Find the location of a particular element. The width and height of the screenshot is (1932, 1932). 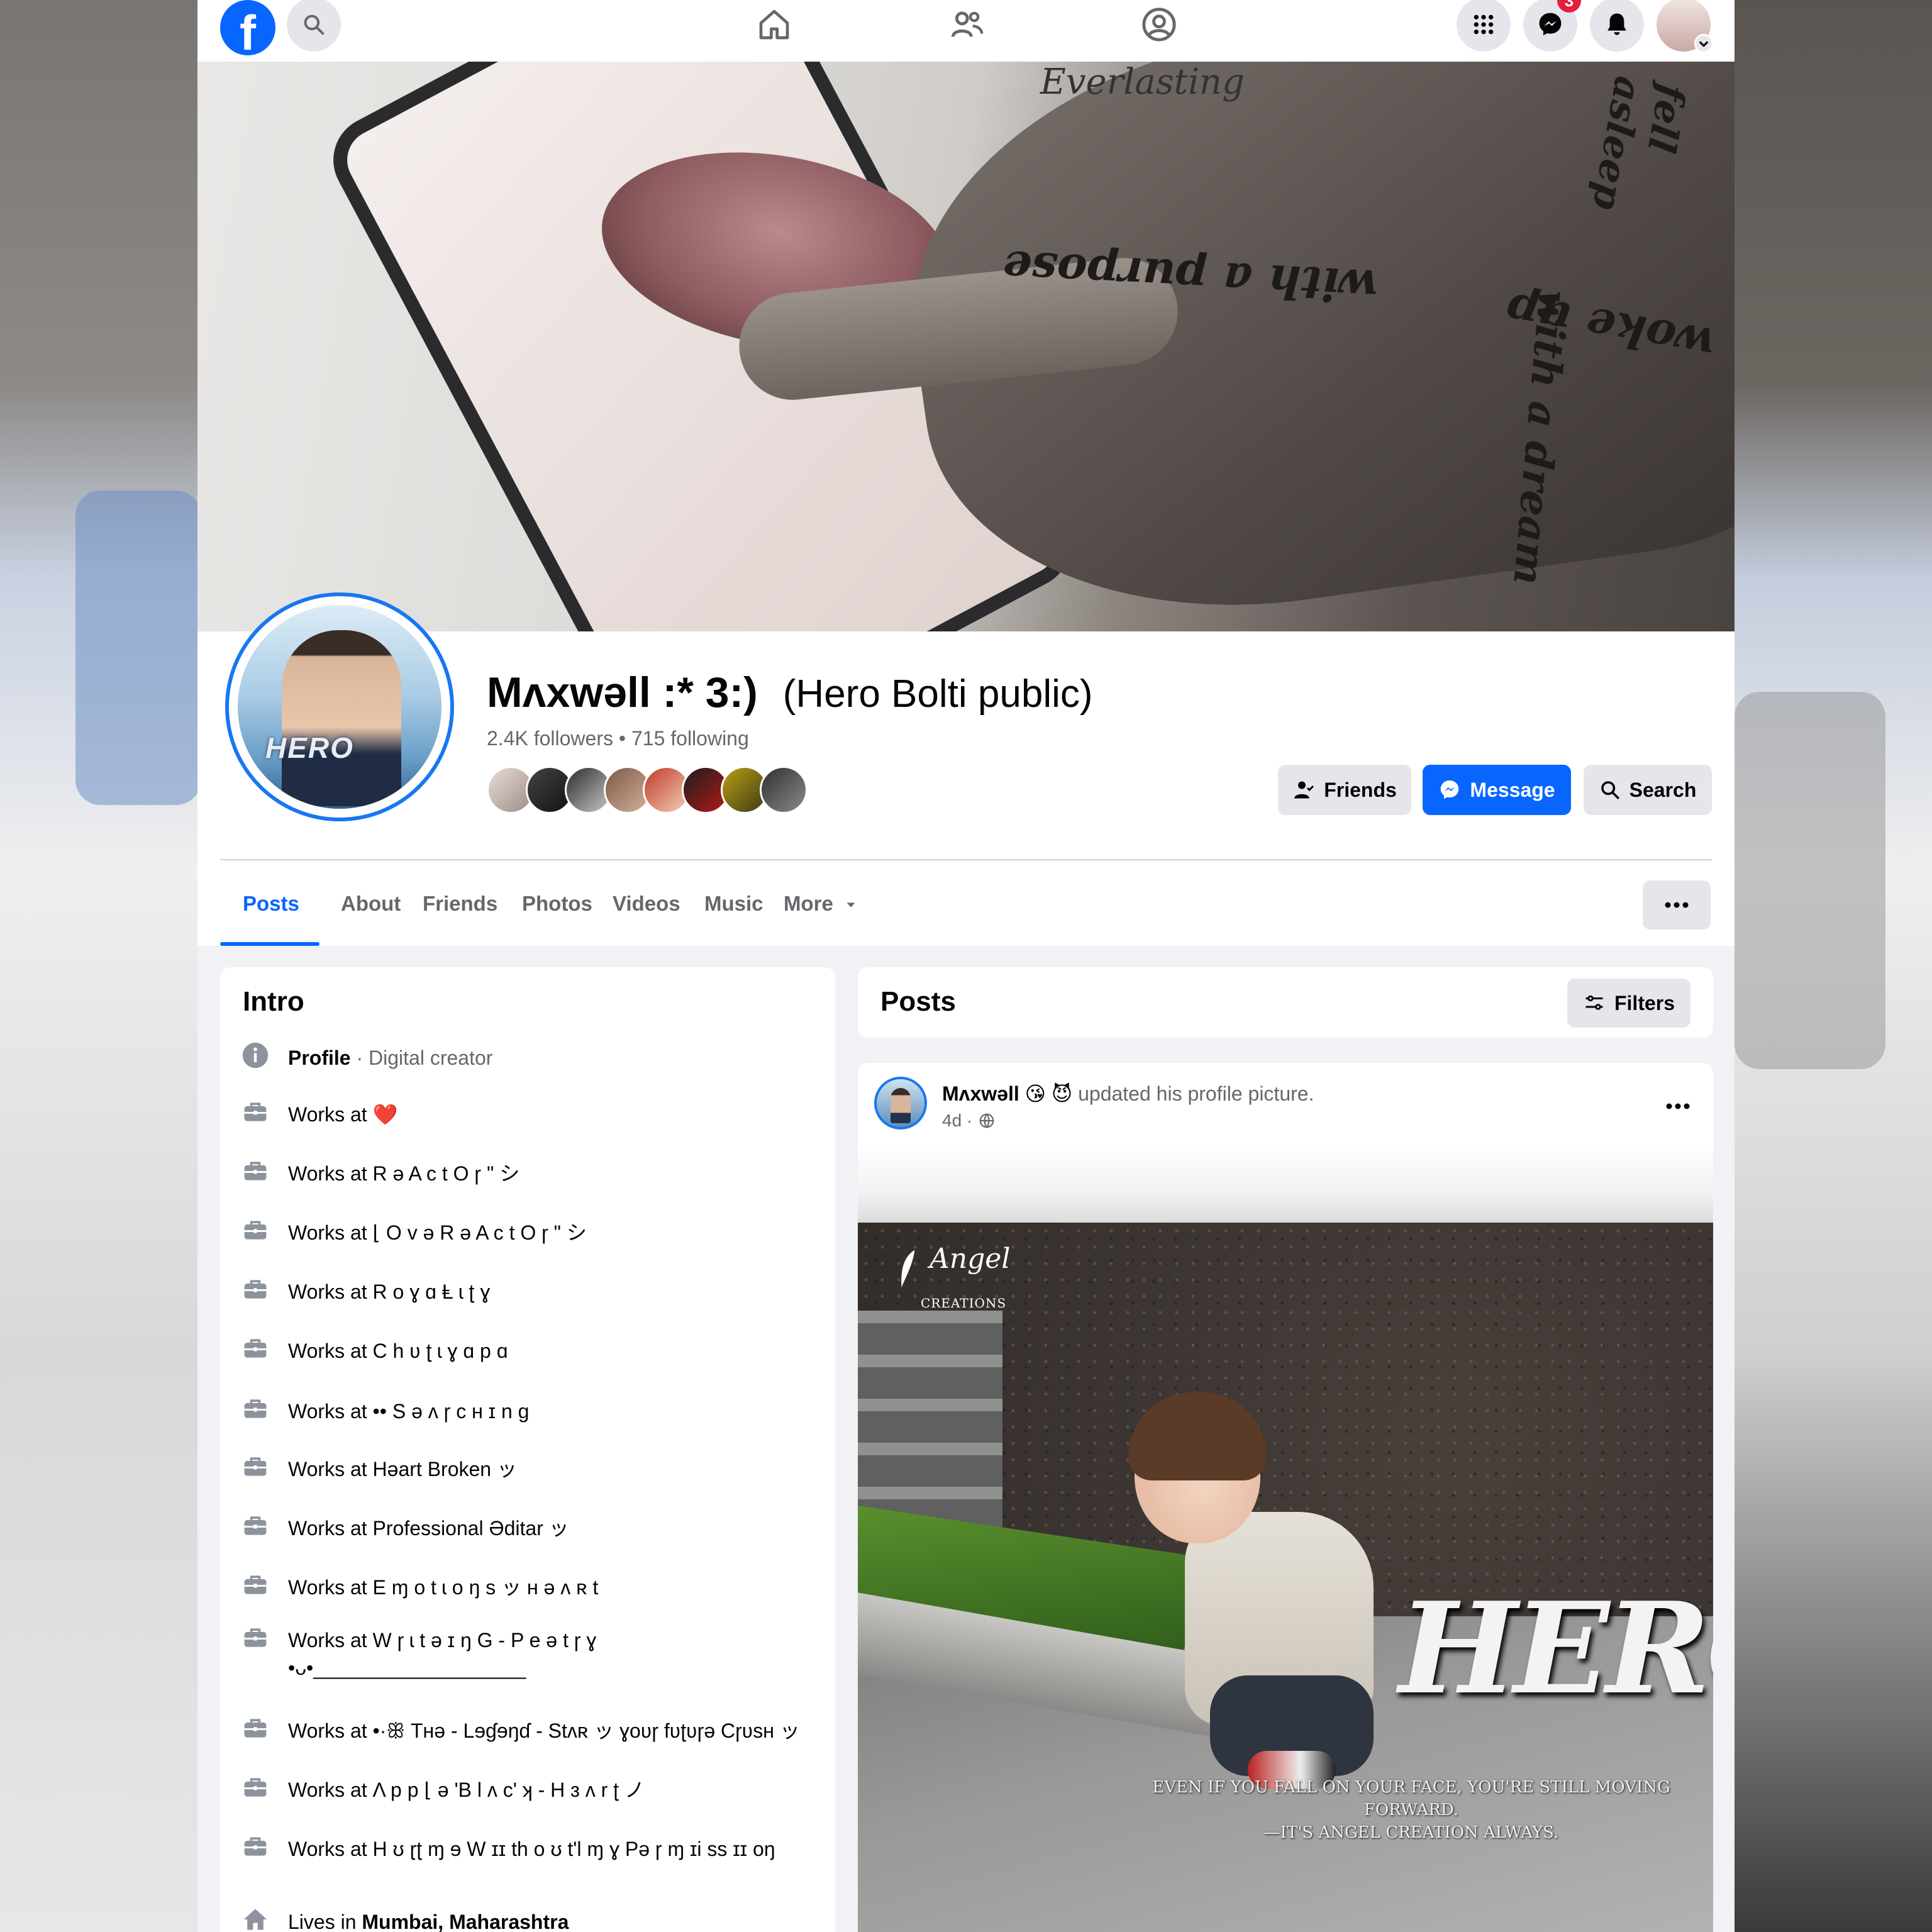

tab-videos: Videos is located at coordinates (646, 904).